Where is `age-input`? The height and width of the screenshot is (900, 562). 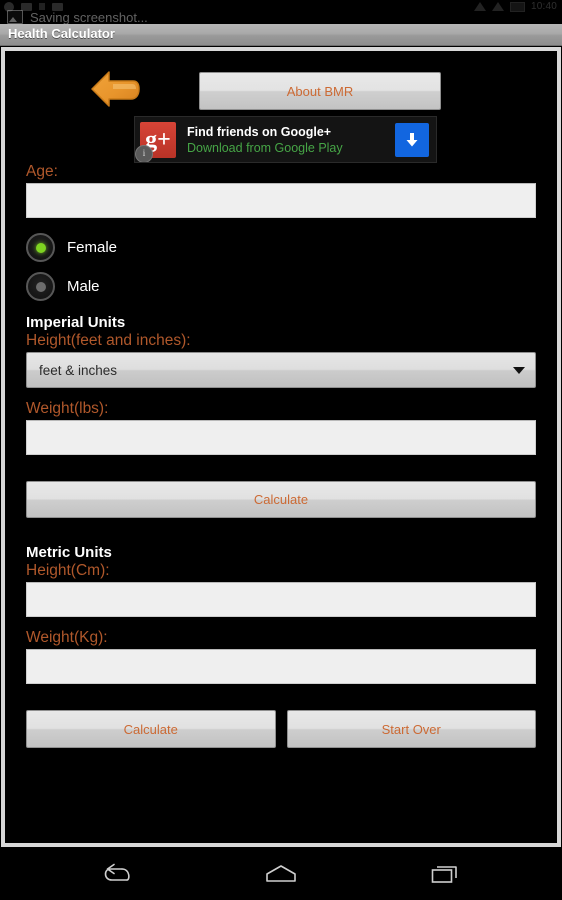
age-input is located at coordinates (281, 200).